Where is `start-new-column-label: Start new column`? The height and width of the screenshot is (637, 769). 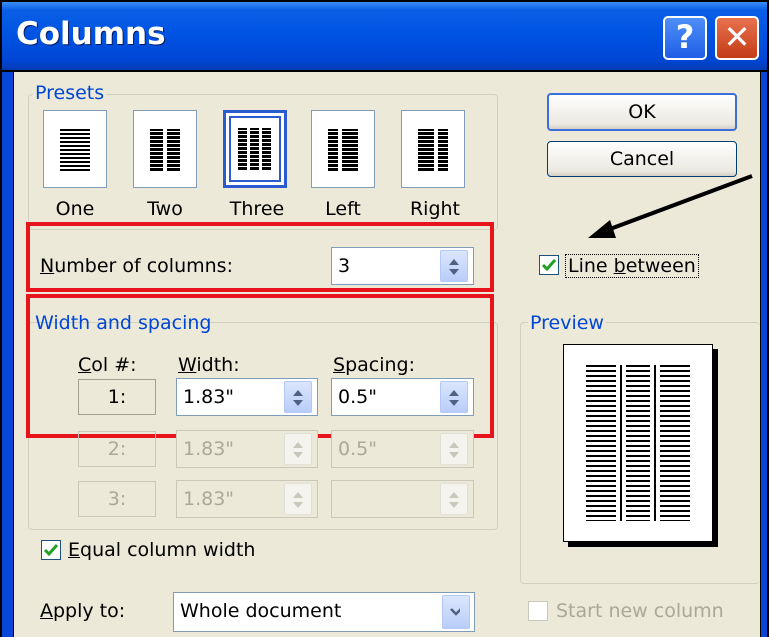 start-new-column-label: Start new column is located at coordinates (640, 611).